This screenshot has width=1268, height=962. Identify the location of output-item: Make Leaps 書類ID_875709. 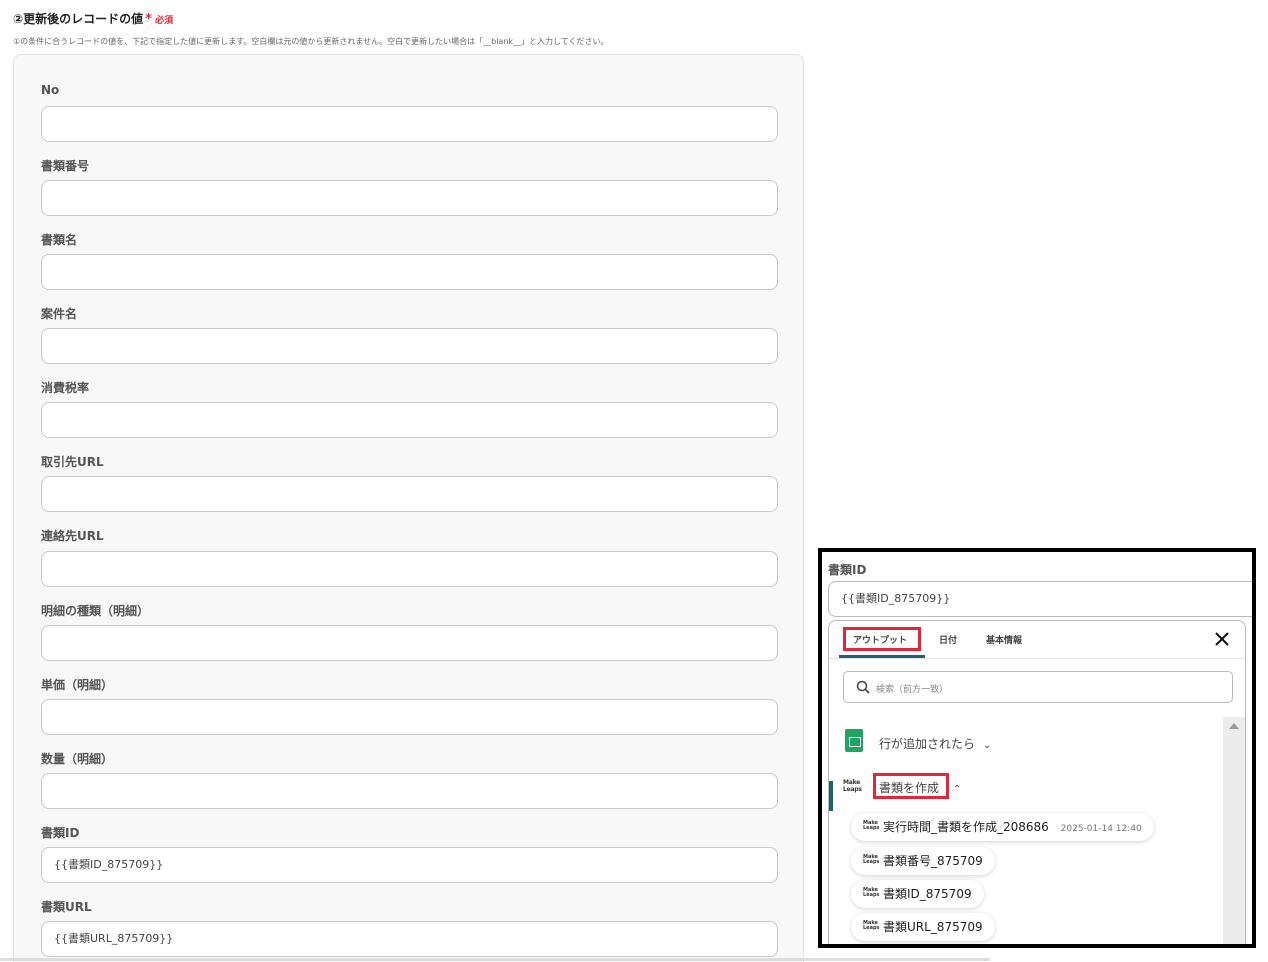
(917, 894).